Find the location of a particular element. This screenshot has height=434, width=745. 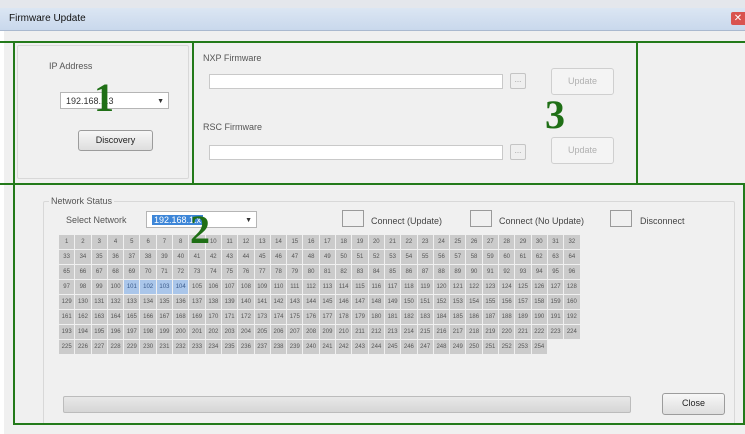

annotation-middle-rule is located at coordinates (372, 184).